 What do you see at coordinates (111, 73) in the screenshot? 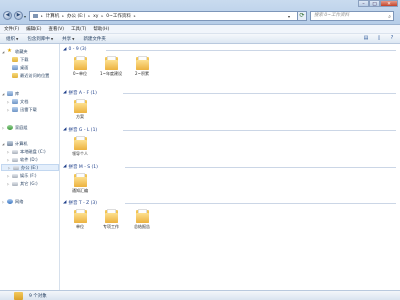
I see `folder-name: 1~年度建设` at bounding box center [111, 73].